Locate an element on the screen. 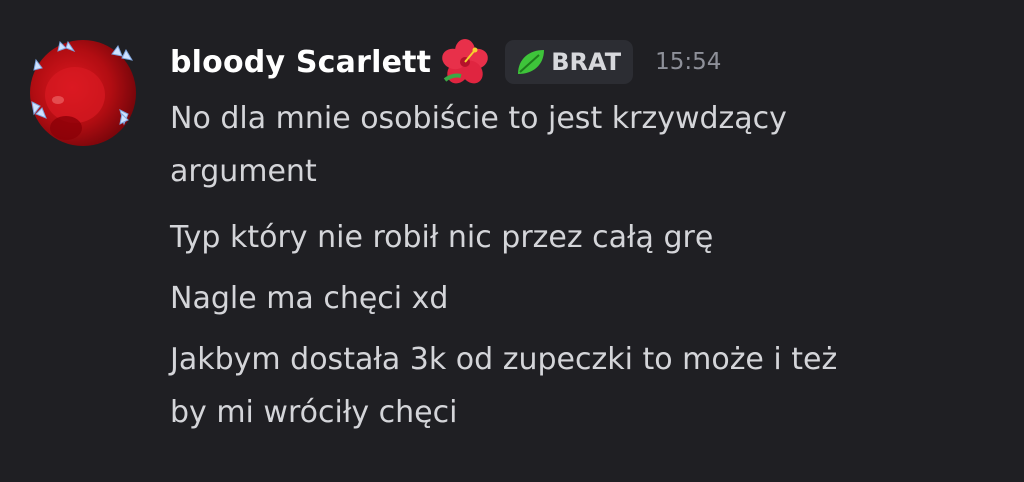 Image resolution: width=1024 pixels, height=482 pixels. message-header: bloody Scarlett BRAT 15:54 is located at coordinates (445, 62).